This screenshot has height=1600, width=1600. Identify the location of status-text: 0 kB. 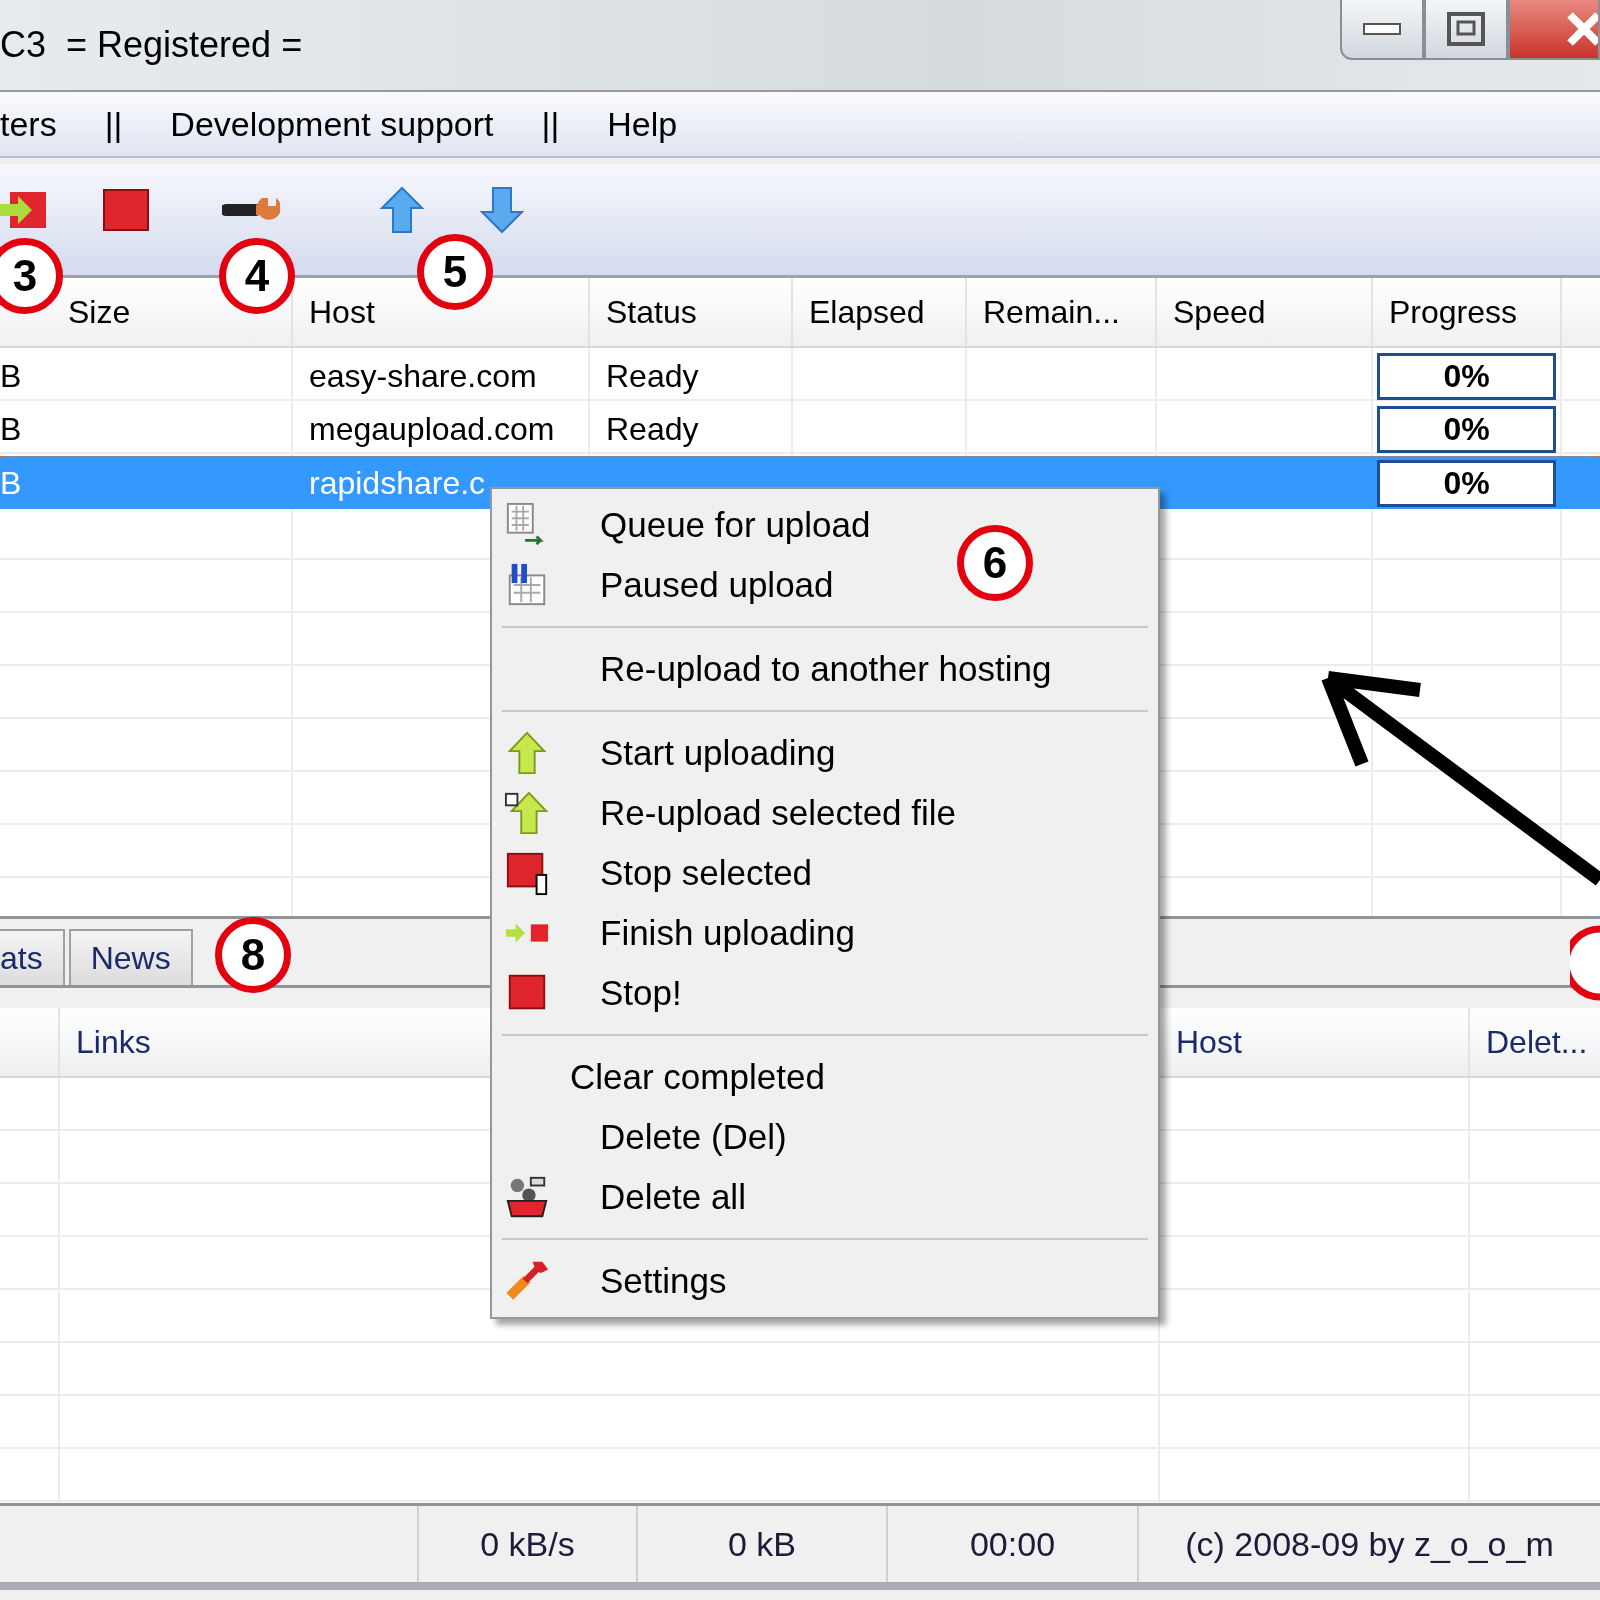
(761, 1544).